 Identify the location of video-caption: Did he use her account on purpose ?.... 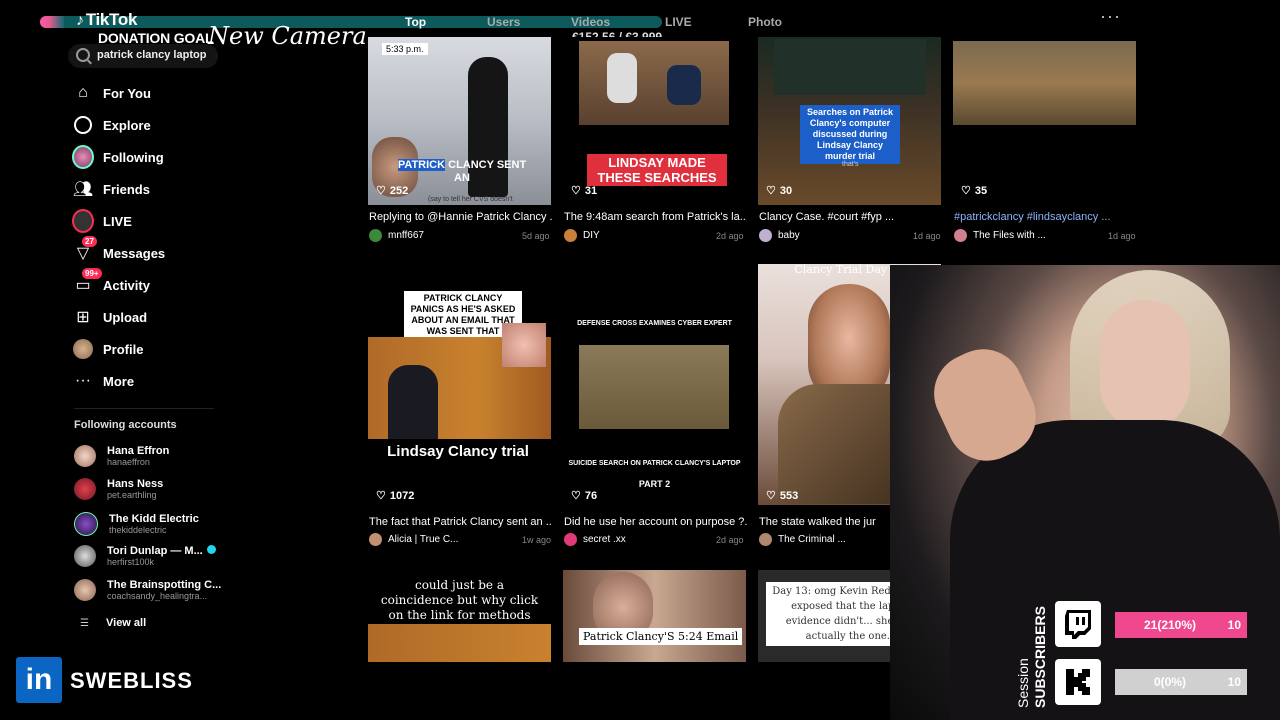
(655, 522).